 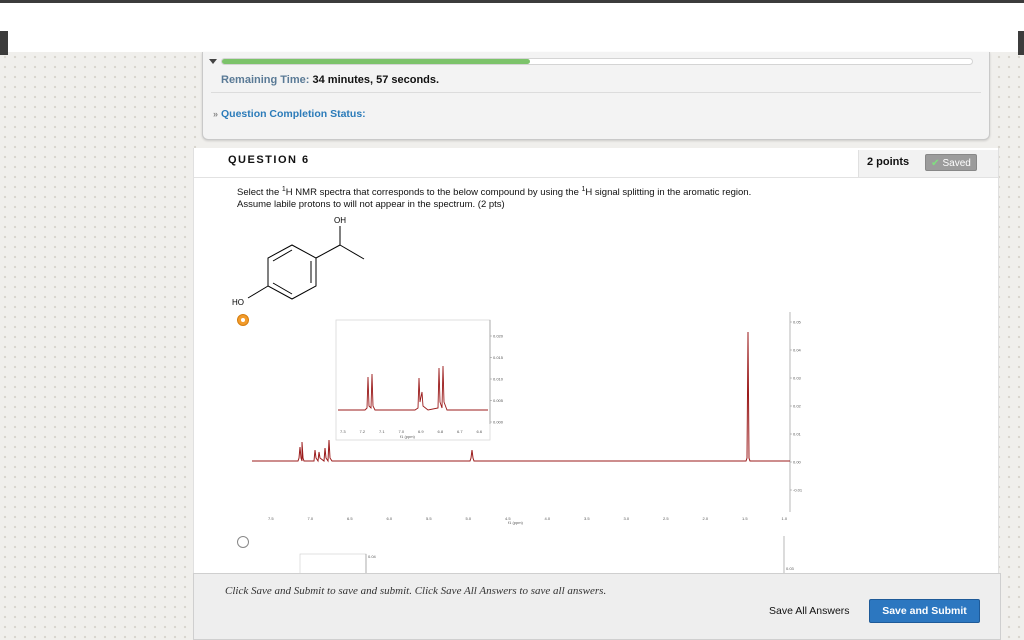 I want to click on option-2-tick: 0.04, so click(x=372, y=556).